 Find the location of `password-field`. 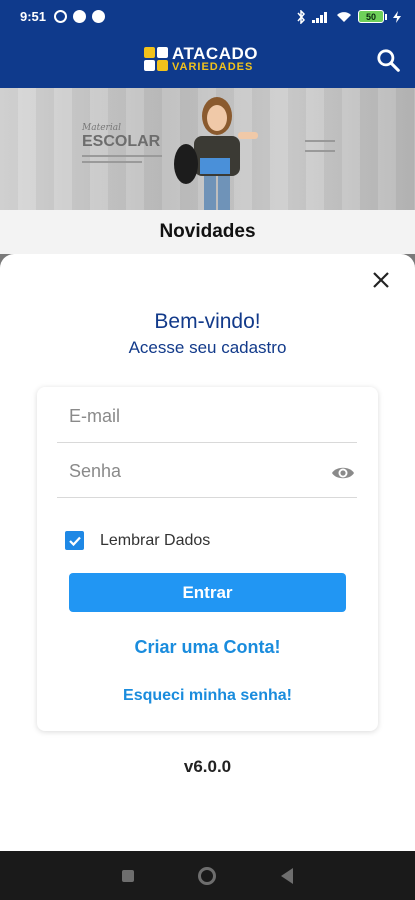

password-field is located at coordinates (207, 471).